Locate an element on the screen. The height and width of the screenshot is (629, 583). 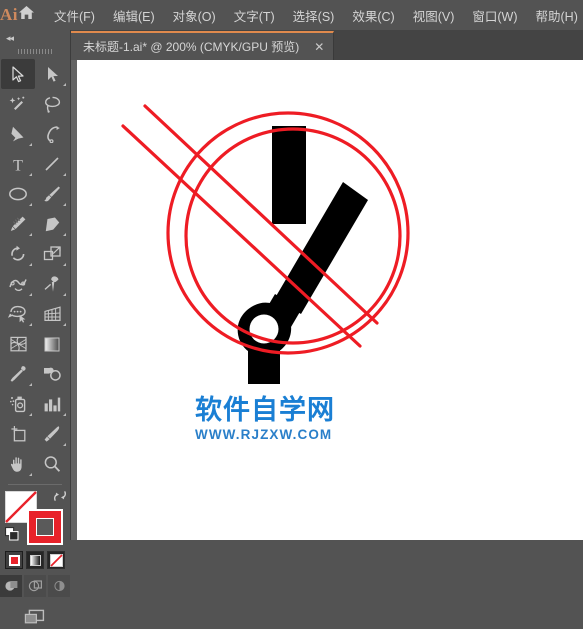
document-tab-title: 未标题-1.ai* @ 200% (CMYK/GPU 预览) is located at coordinates (191, 46).